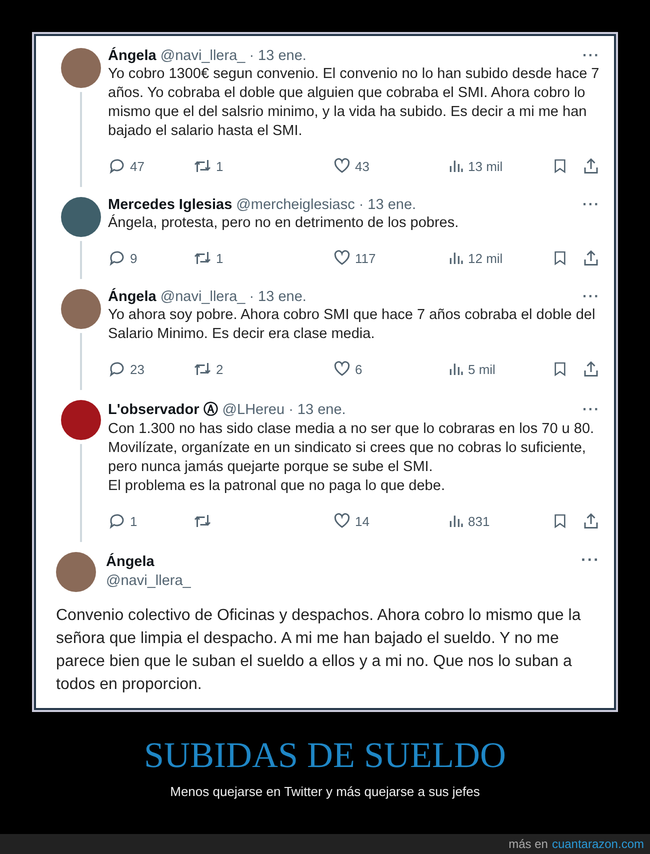 The height and width of the screenshot is (854, 650). What do you see at coordinates (284, 223) in the screenshot?
I see `tweet-text: Ángela, protesta, pero no en detrimento de los pobres.` at bounding box center [284, 223].